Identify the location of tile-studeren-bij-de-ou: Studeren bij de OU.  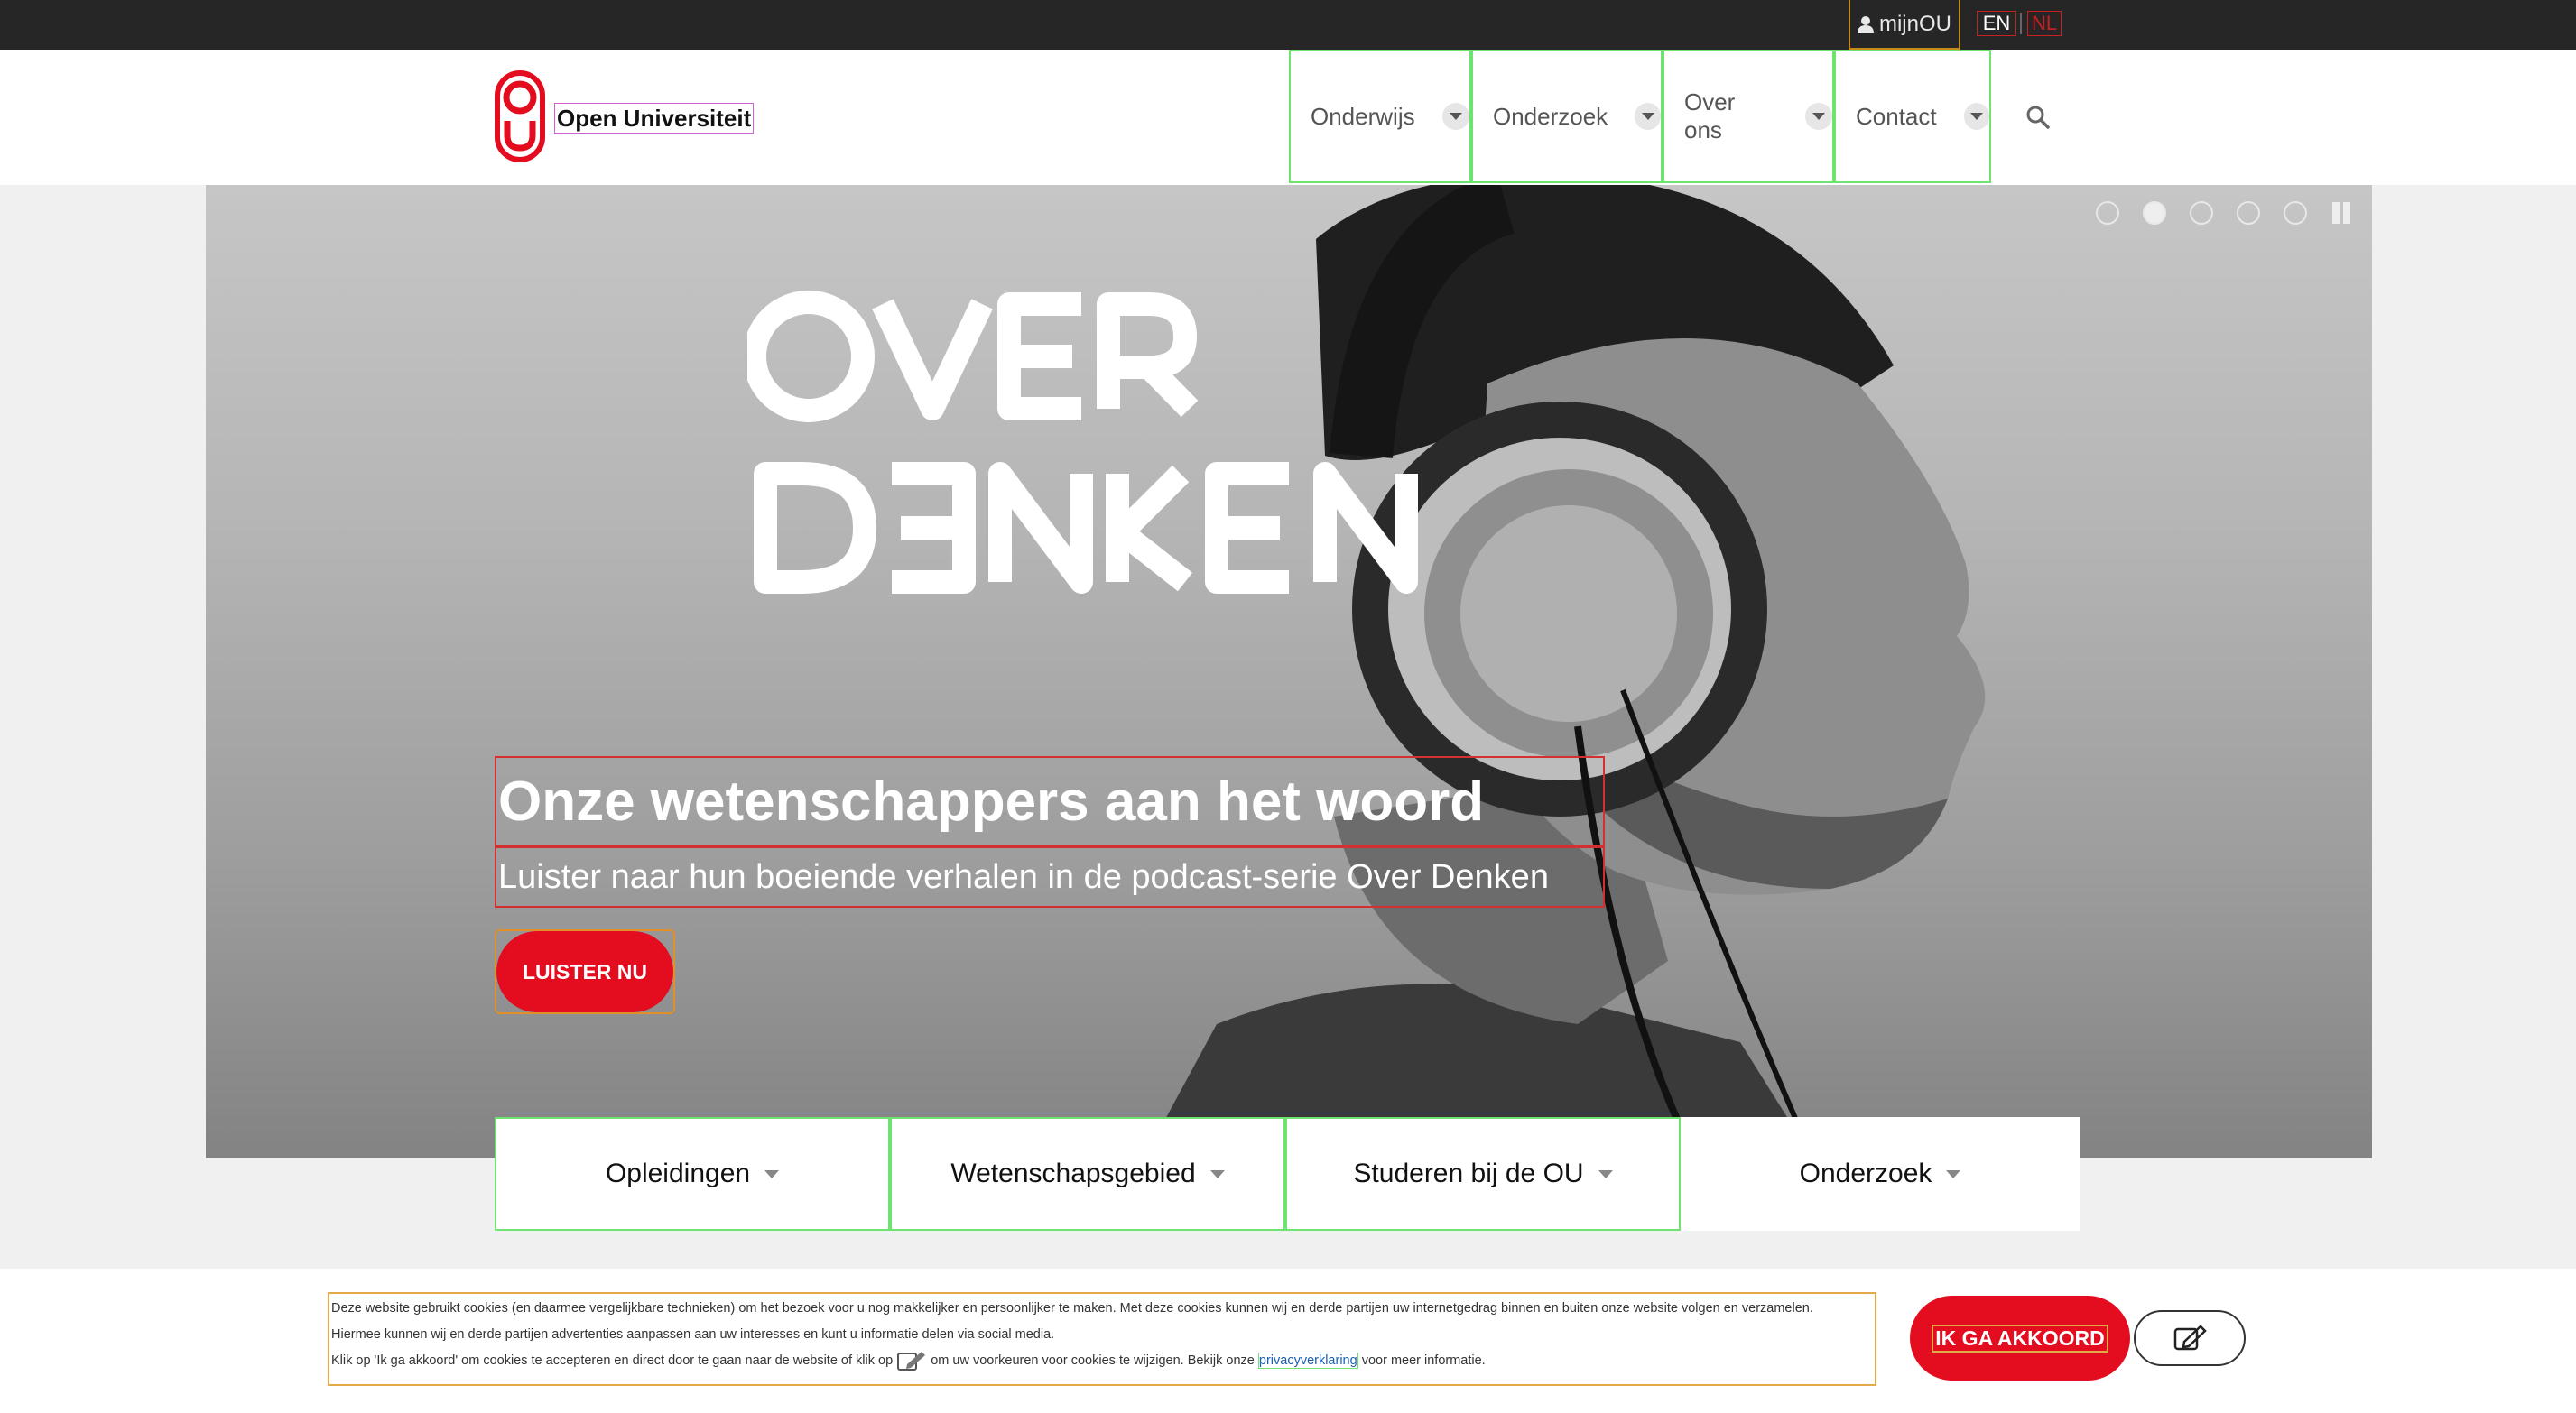
(1483, 1174).